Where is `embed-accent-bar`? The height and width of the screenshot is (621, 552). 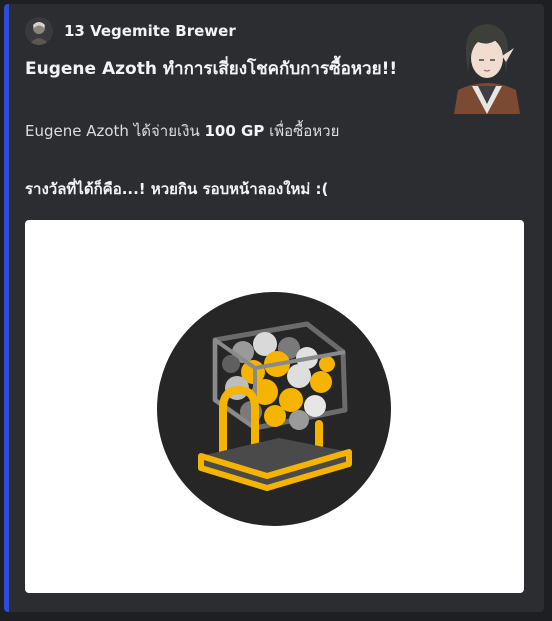
embed-accent-bar is located at coordinates (6, 308).